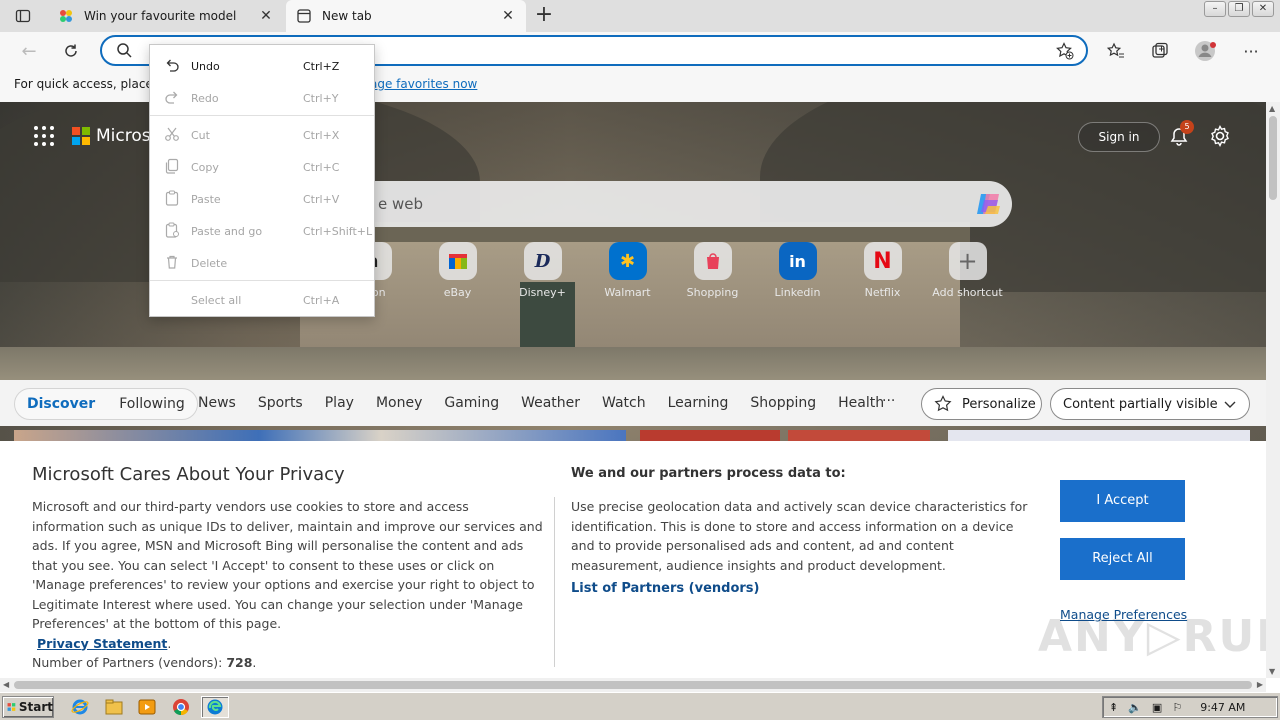 This screenshot has height=720, width=1280. Describe the element at coordinates (665, 588) in the screenshot. I see `list-of-partners-link: List of Partners (vendors)` at that location.